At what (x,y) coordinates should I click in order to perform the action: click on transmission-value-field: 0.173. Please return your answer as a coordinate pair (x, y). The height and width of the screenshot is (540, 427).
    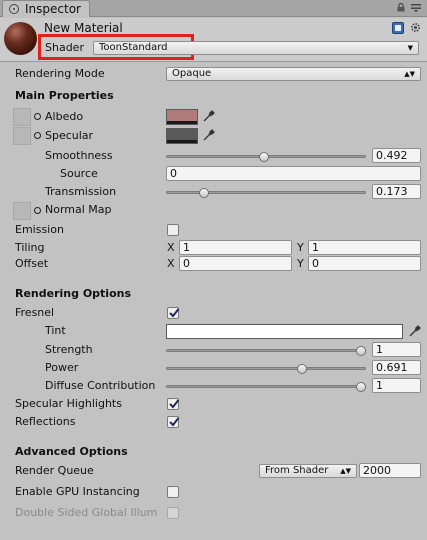
    Looking at the image, I should click on (396, 191).